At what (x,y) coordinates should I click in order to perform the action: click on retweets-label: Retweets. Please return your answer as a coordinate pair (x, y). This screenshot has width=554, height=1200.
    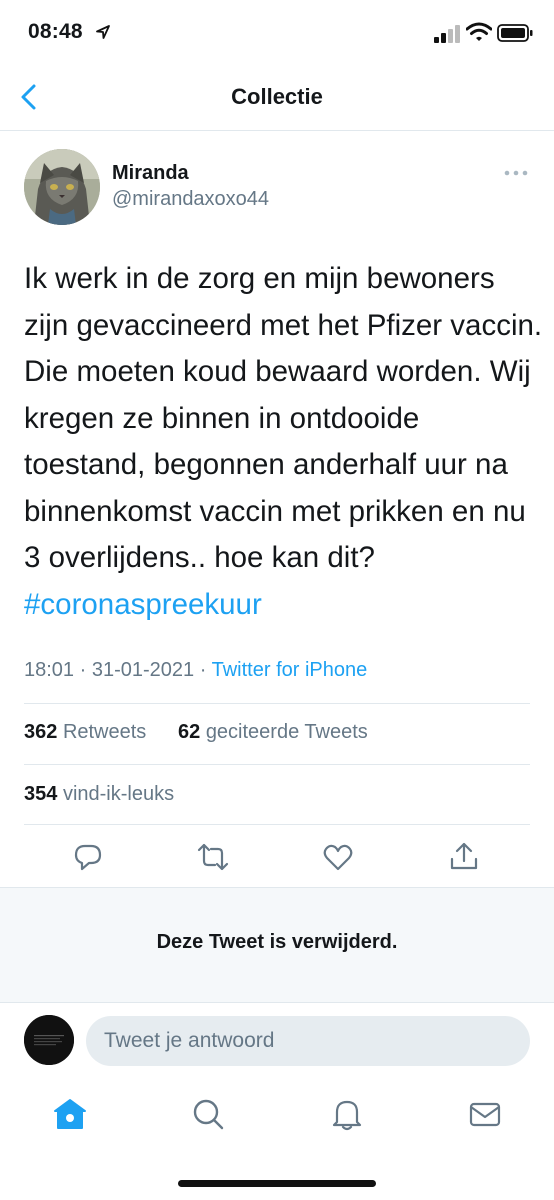
    Looking at the image, I should click on (104, 732).